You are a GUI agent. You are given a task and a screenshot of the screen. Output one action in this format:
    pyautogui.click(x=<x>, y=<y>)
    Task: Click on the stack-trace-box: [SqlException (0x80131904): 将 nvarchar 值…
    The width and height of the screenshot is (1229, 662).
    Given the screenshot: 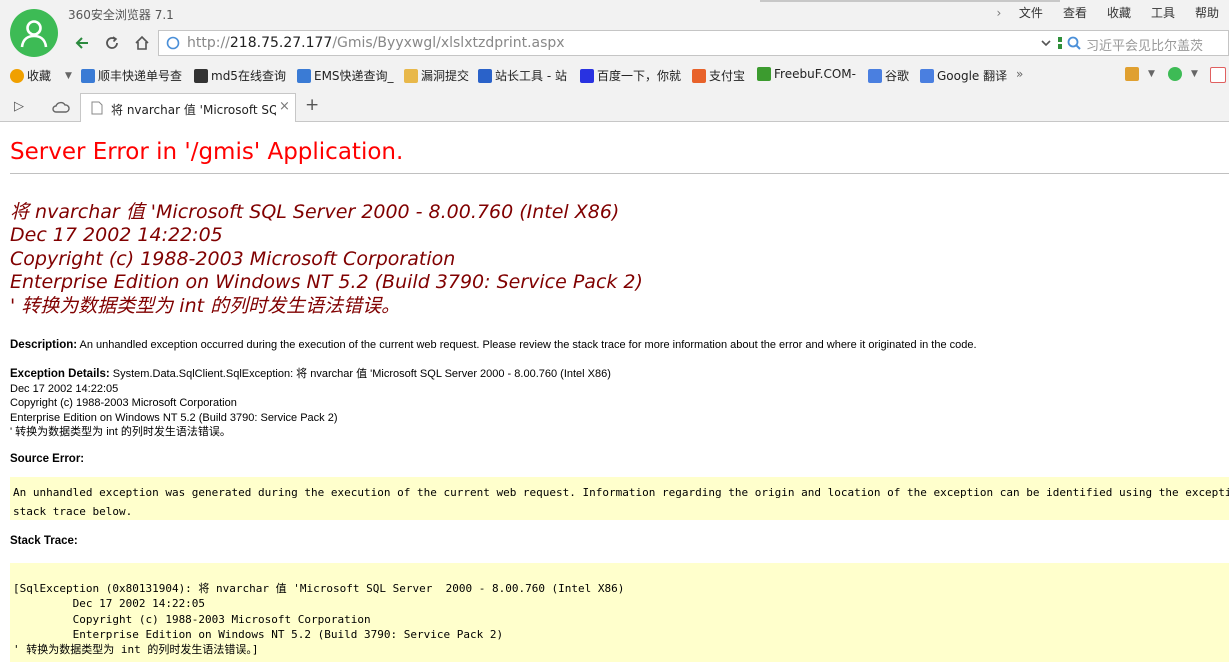 What is the action you would take?
    pyautogui.click(x=619, y=612)
    